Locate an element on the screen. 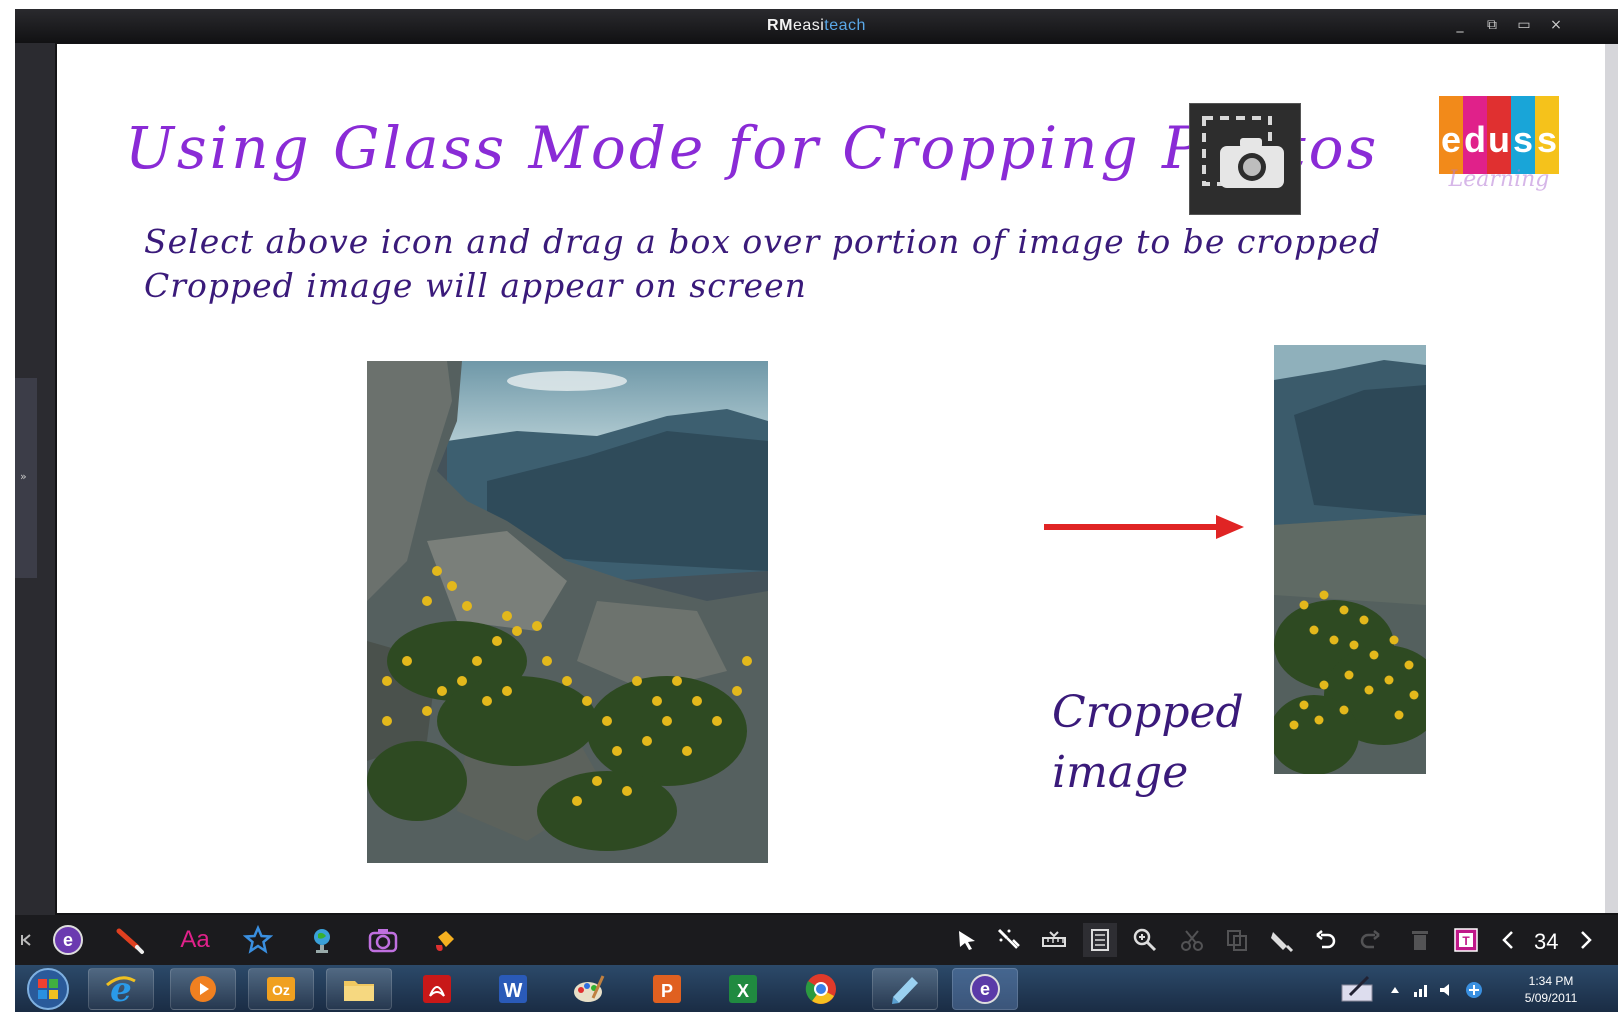  sidebar-expand-handle: » is located at coordinates (26, 478).